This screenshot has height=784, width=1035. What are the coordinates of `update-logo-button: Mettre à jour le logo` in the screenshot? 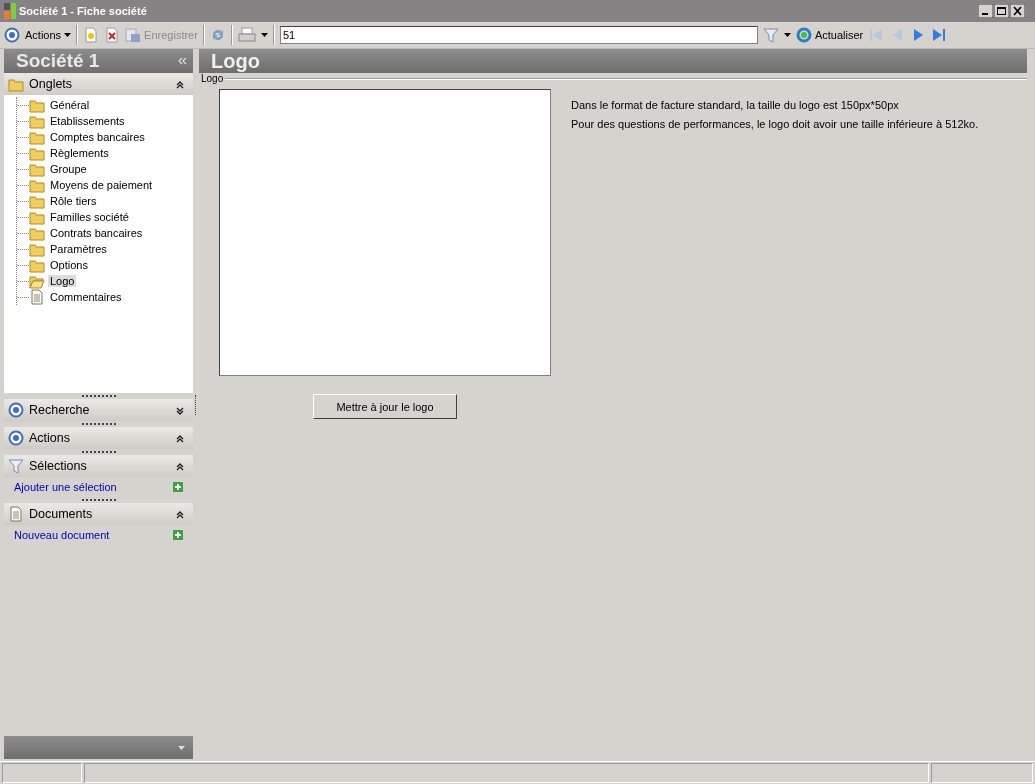 It's located at (385, 406).